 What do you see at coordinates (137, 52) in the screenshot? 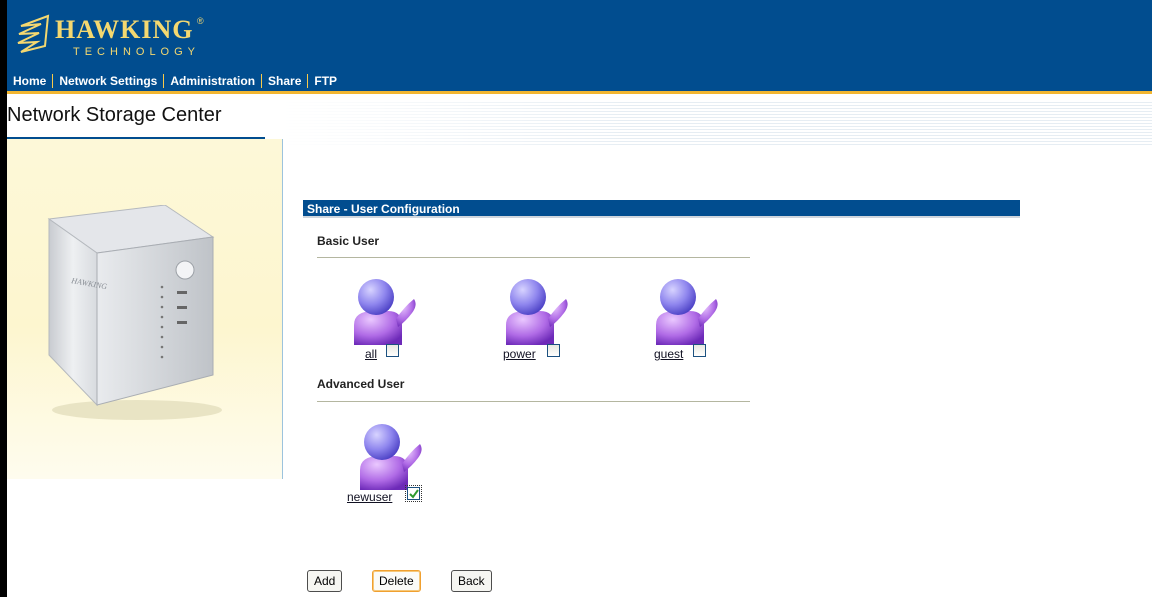
I see `logo-subtitle: TECHNOLOGY` at bounding box center [137, 52].